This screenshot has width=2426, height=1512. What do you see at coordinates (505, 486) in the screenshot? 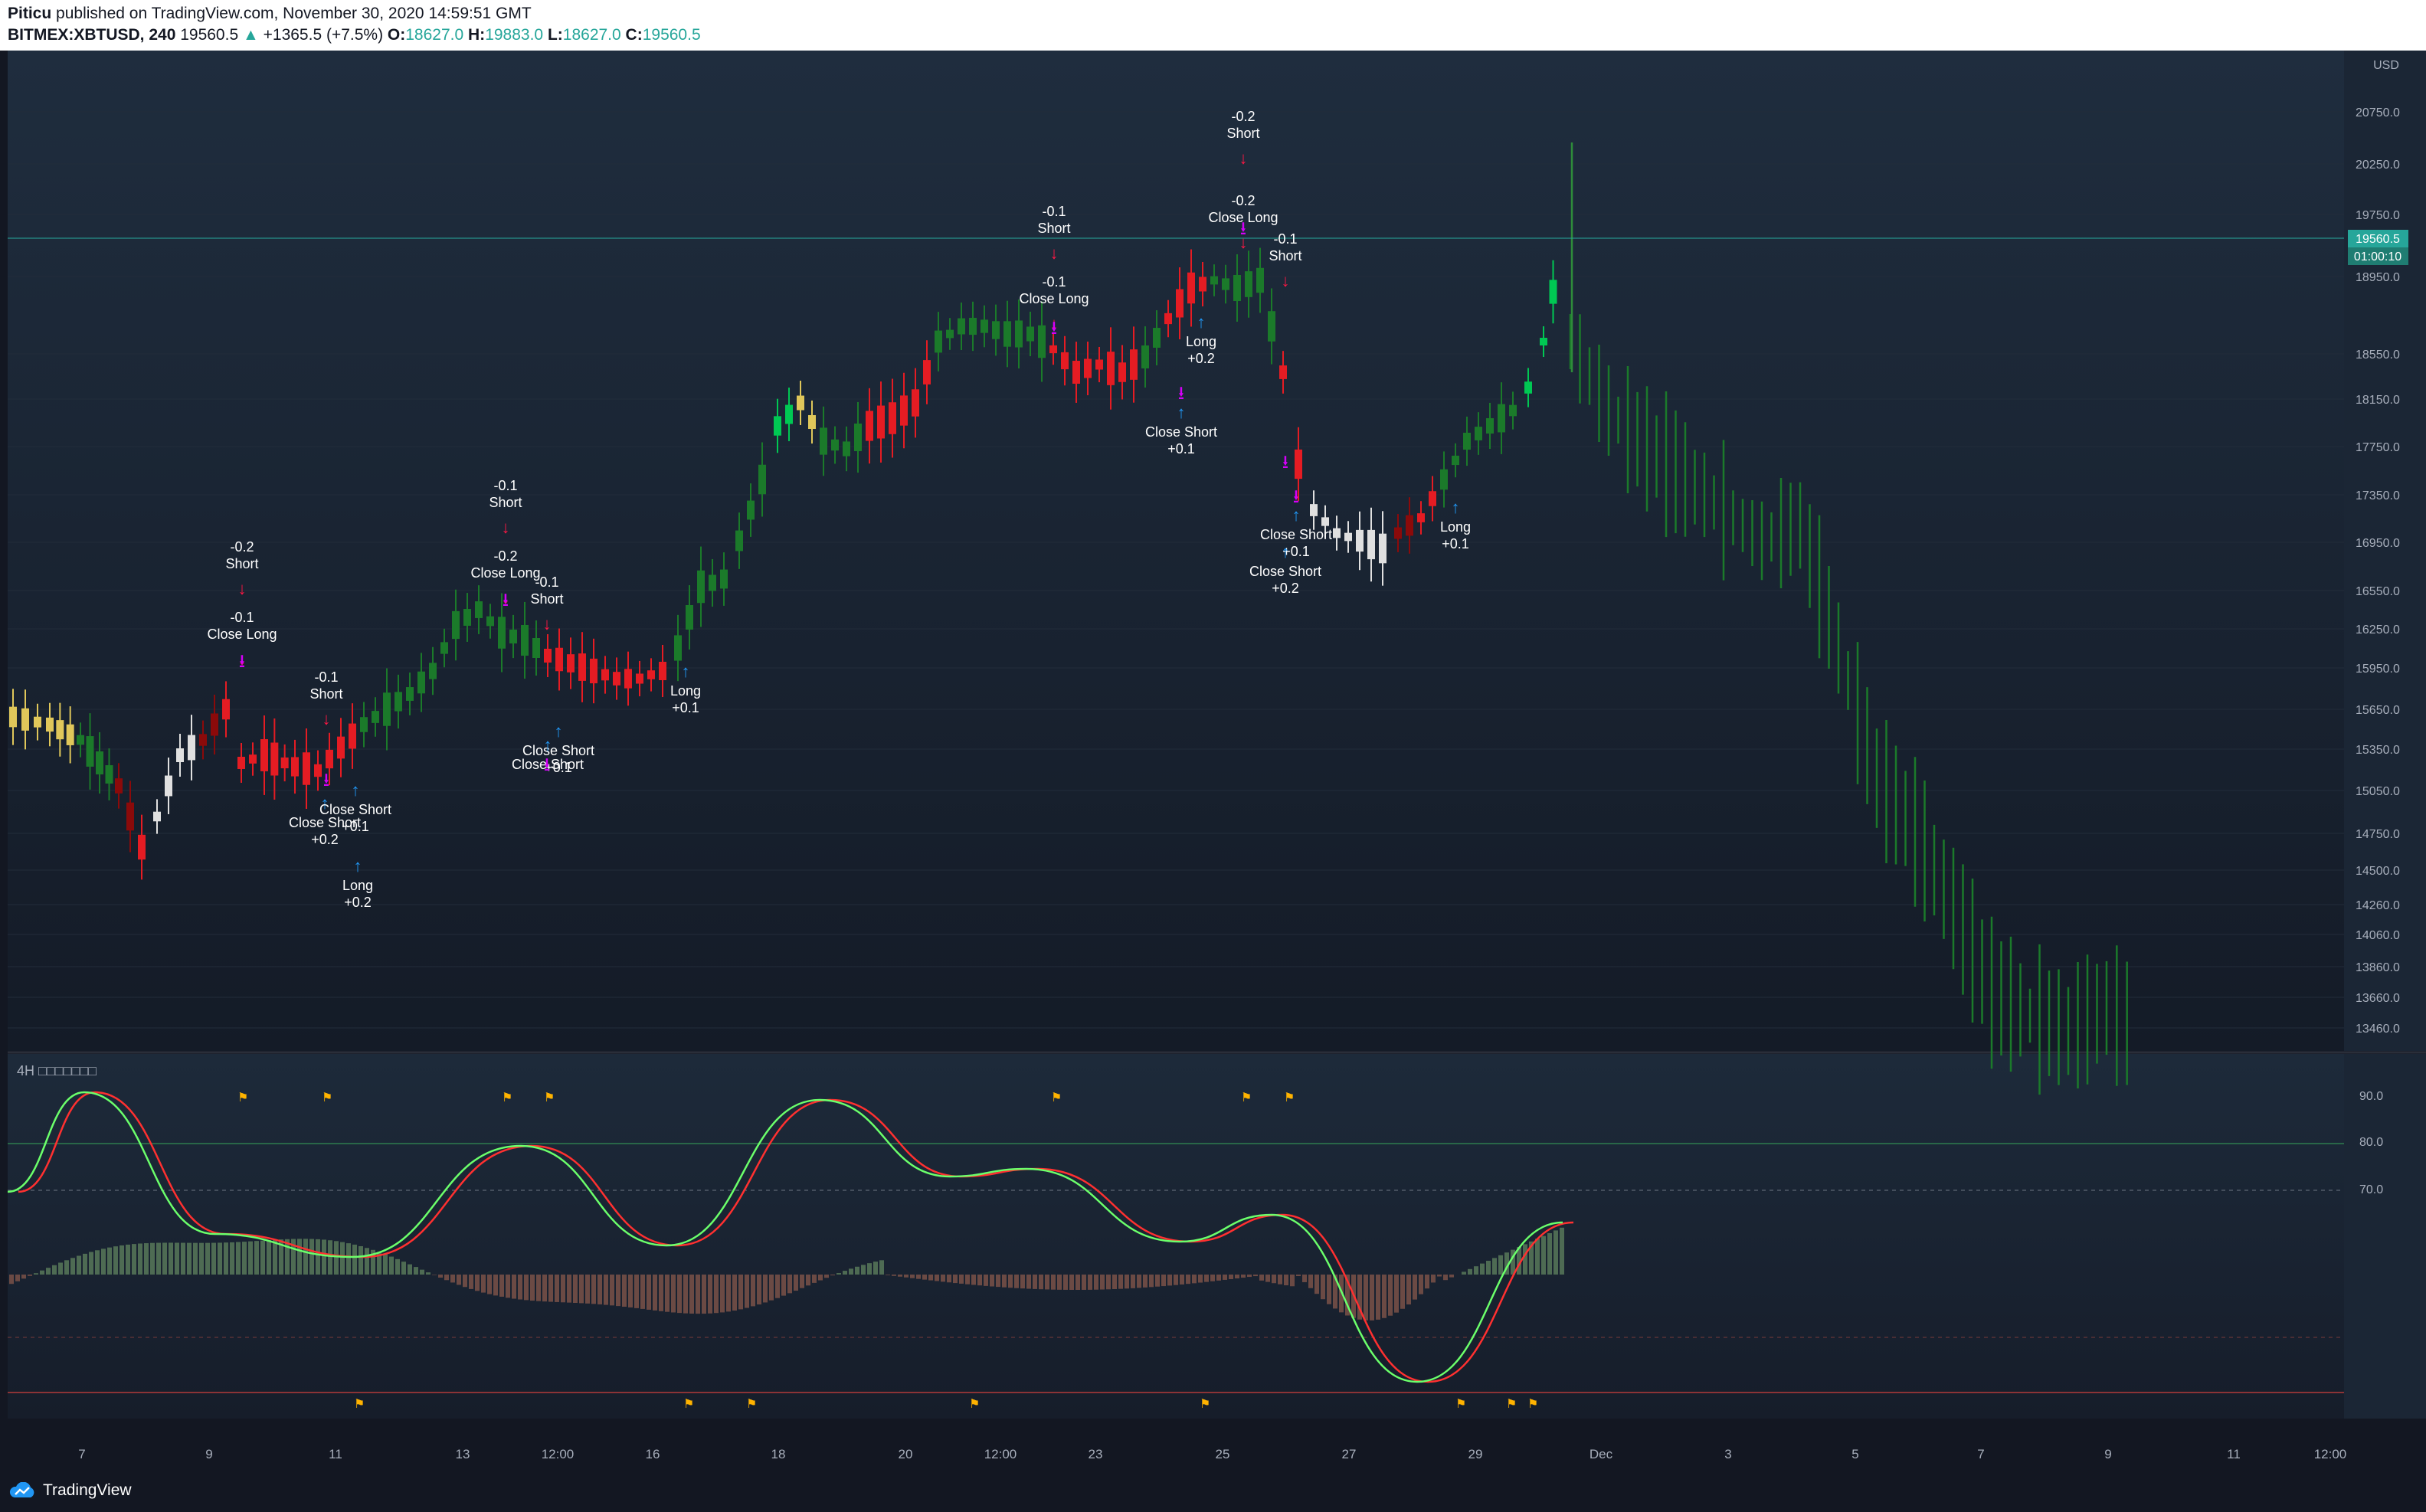
I see `signal-label: -0.1` at bounding box center [505, 486].